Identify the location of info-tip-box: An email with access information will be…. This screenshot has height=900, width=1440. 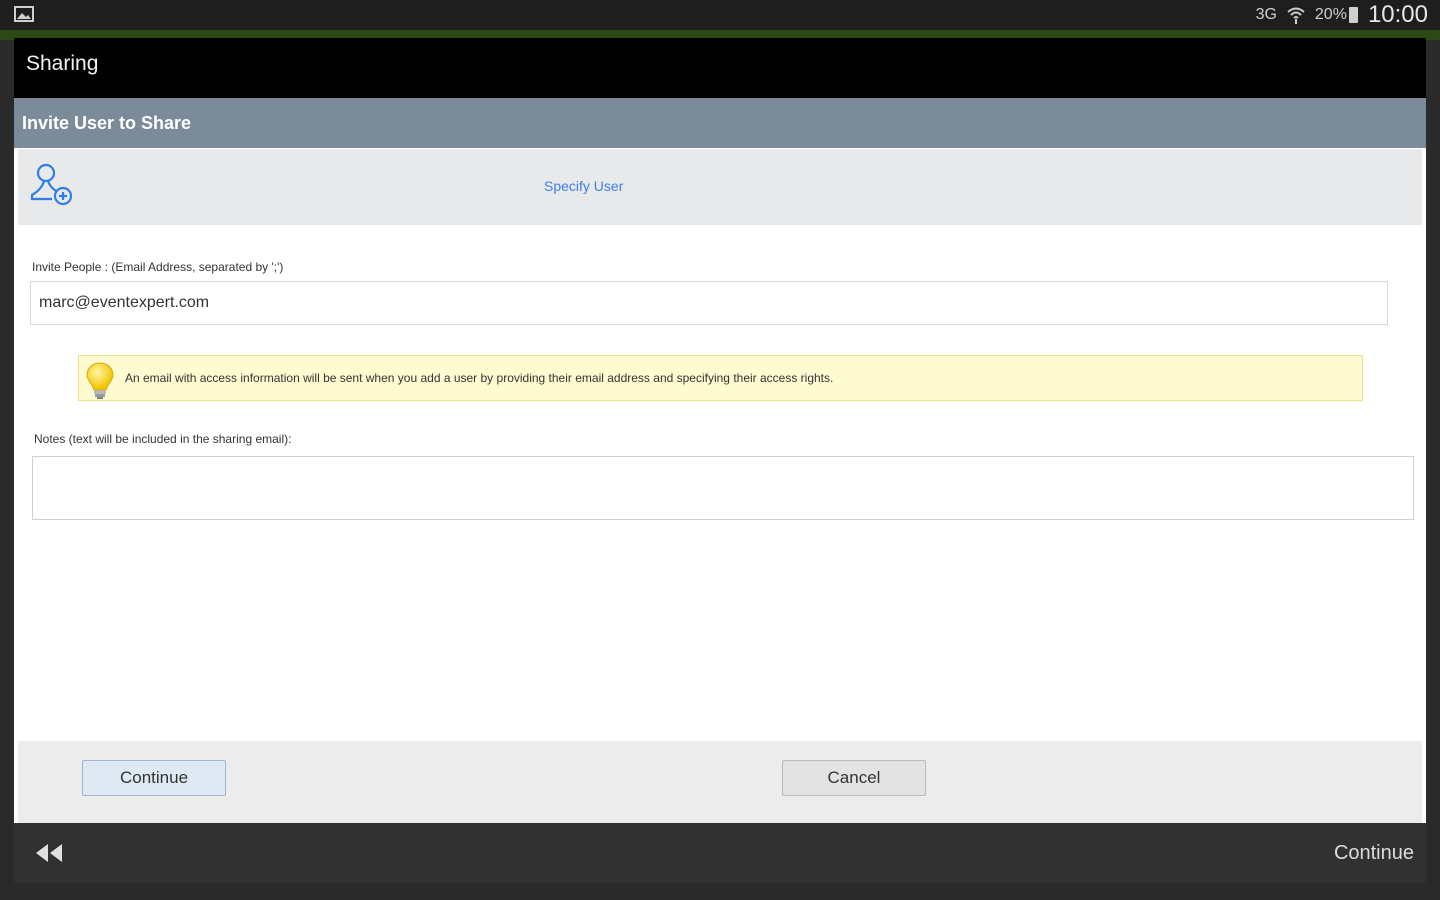
(720, 378).